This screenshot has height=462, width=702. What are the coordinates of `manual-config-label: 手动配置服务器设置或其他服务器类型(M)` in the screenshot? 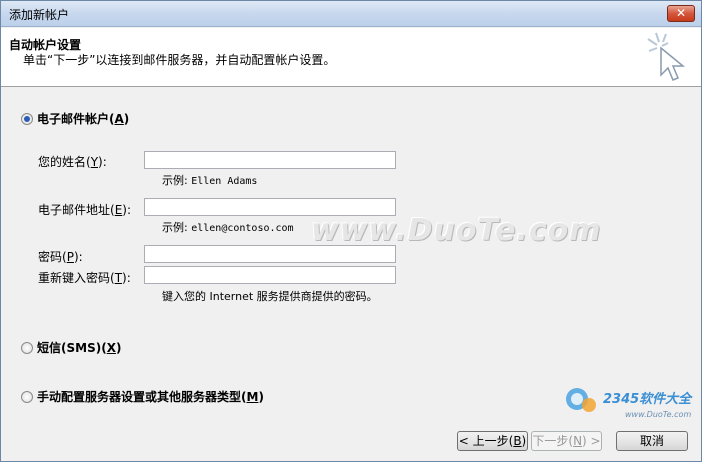 It's located at (150, 397).